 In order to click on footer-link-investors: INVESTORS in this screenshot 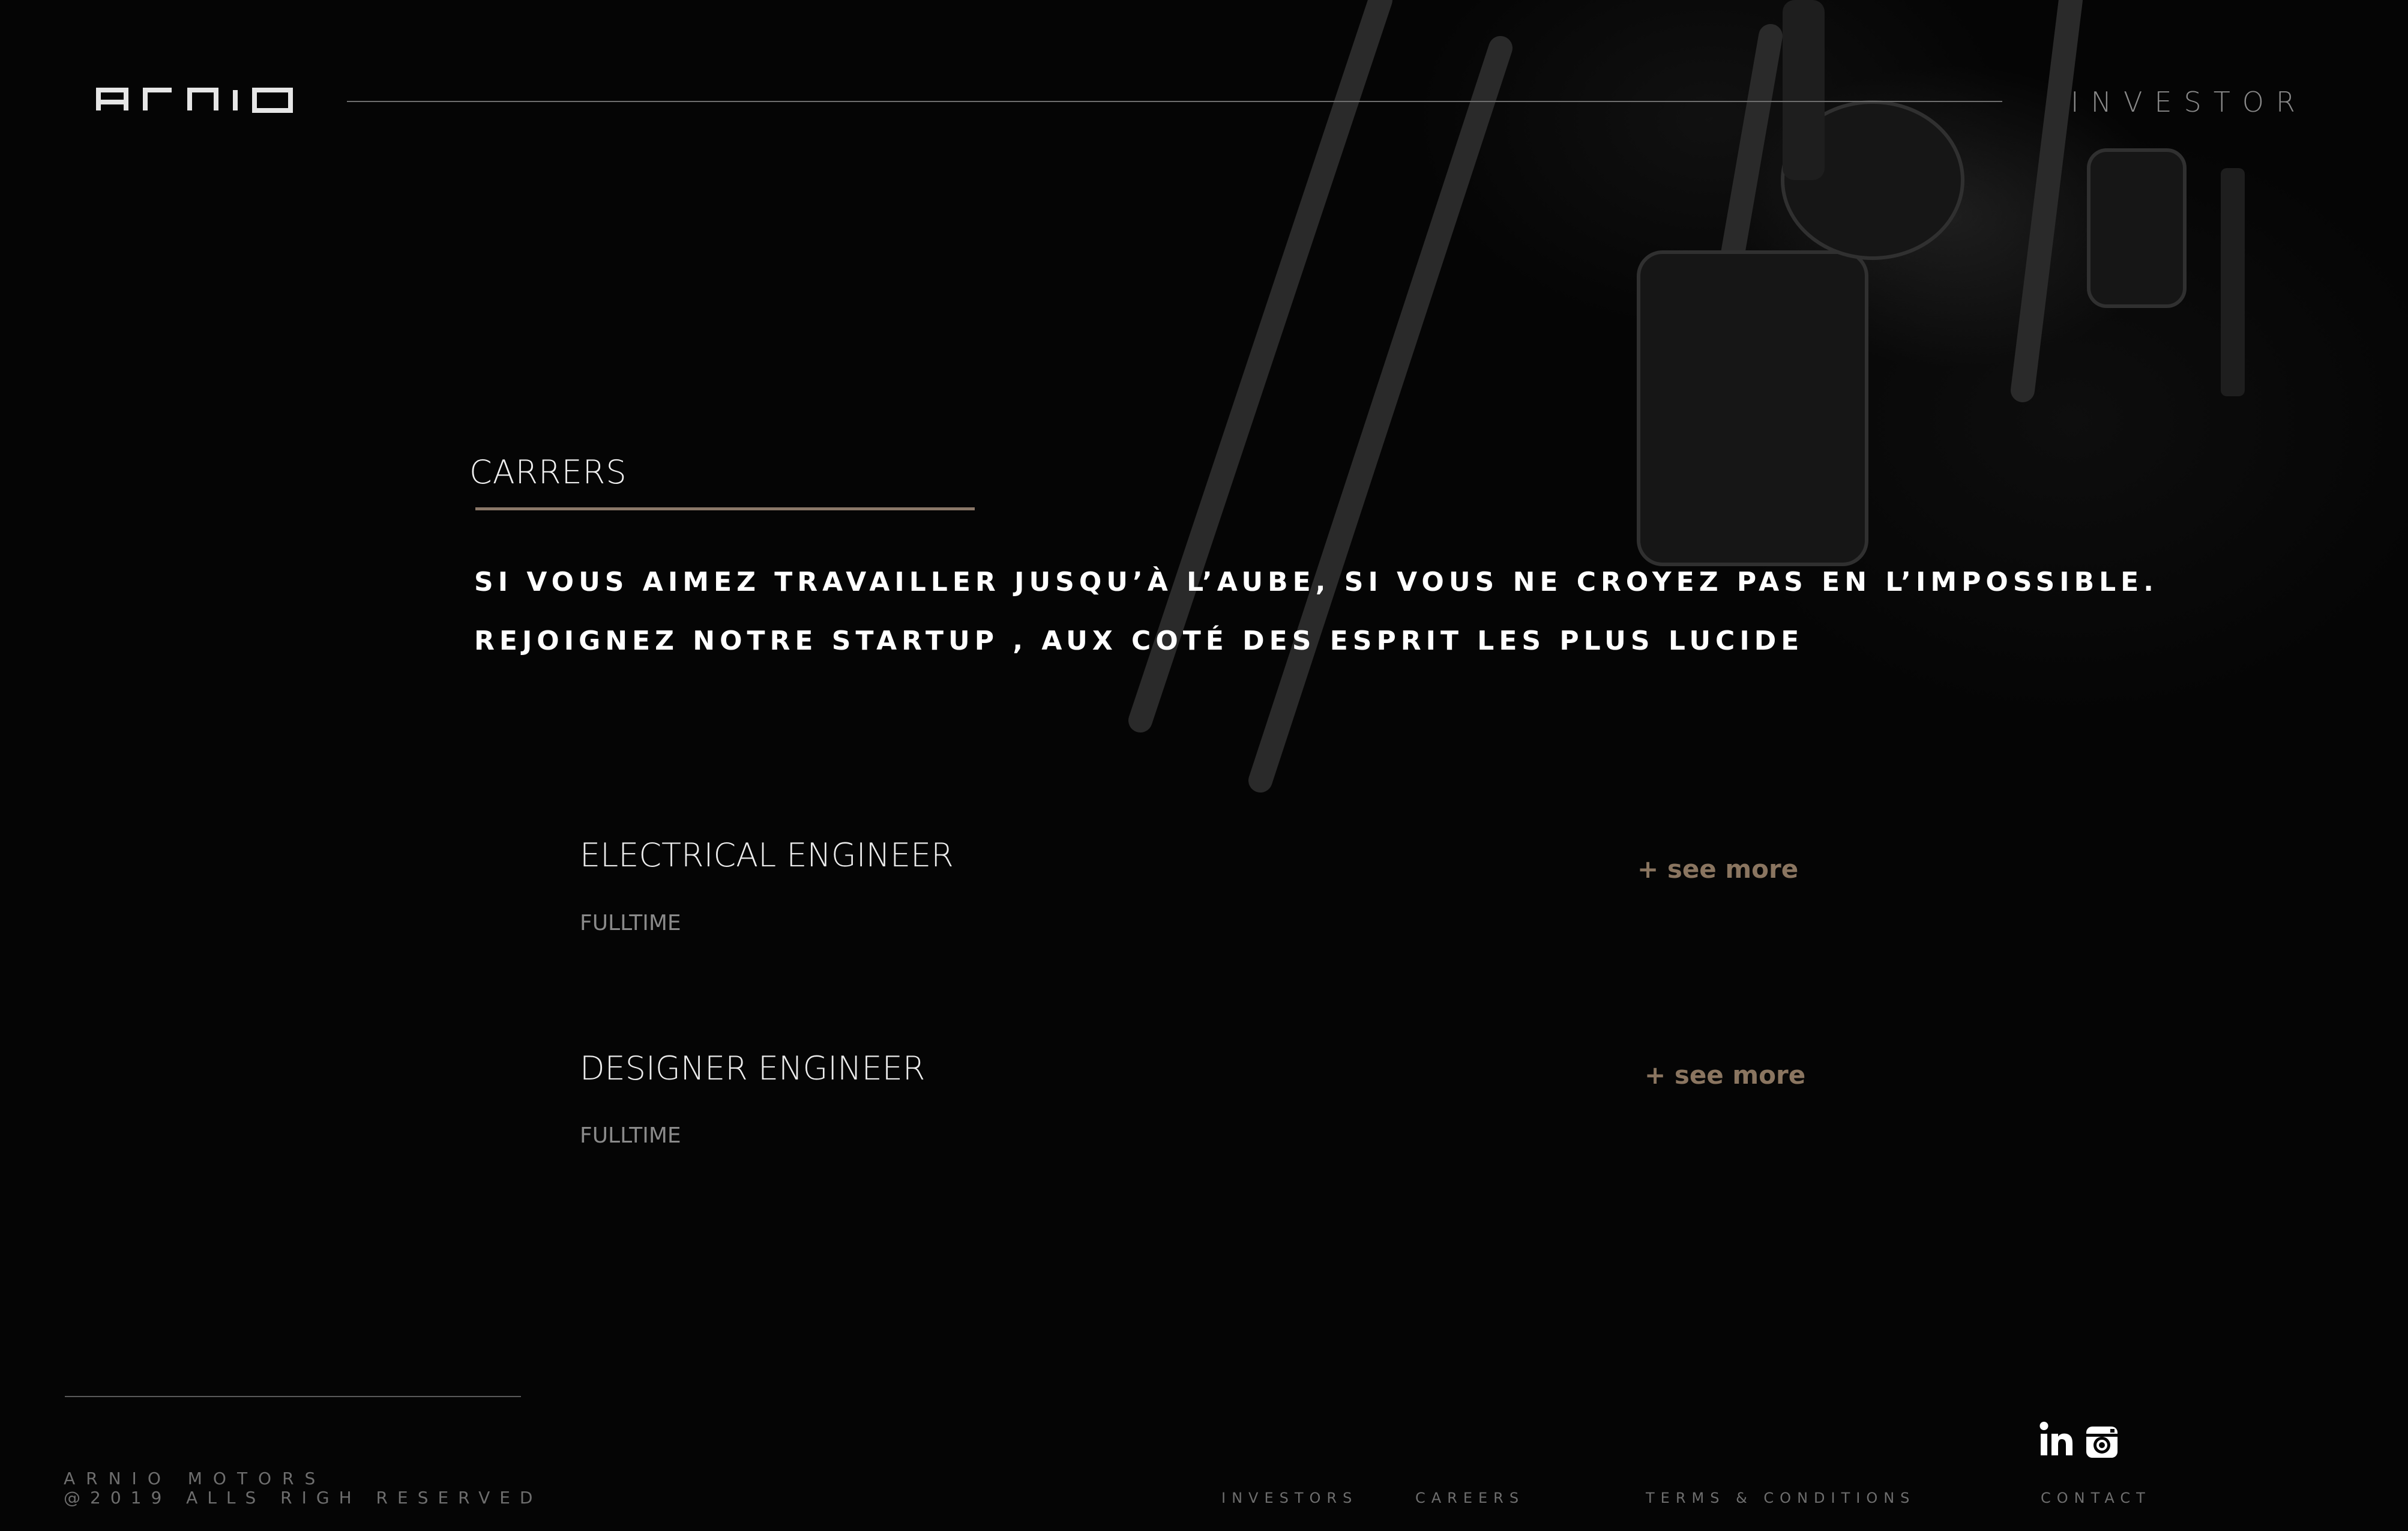, I will do `click(1290, 1498)`.